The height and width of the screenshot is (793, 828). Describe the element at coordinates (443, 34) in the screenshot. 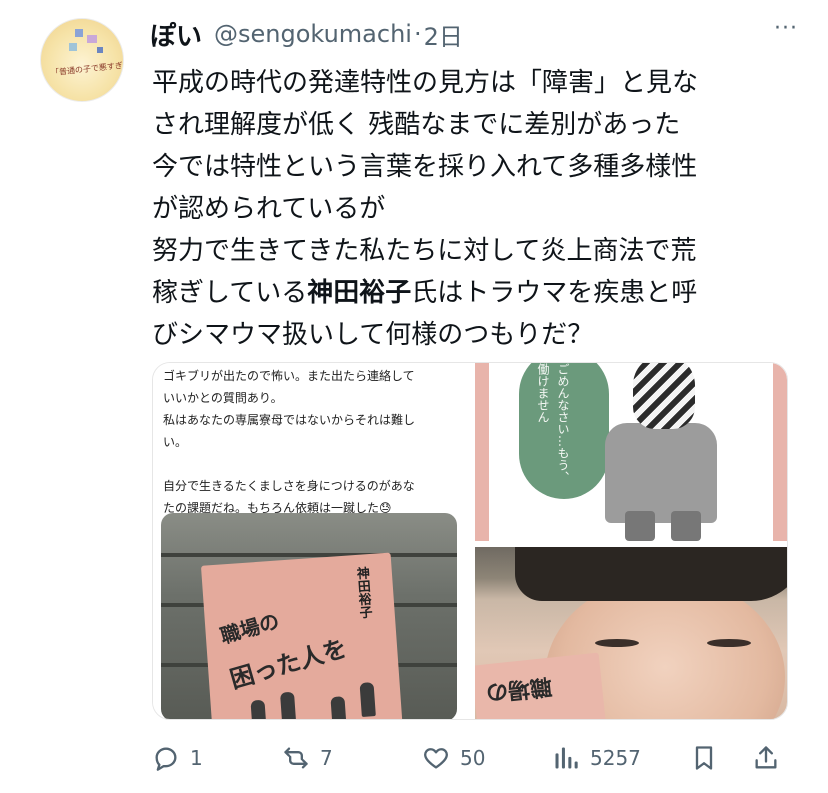

I see `post-time: 2日` at that location.